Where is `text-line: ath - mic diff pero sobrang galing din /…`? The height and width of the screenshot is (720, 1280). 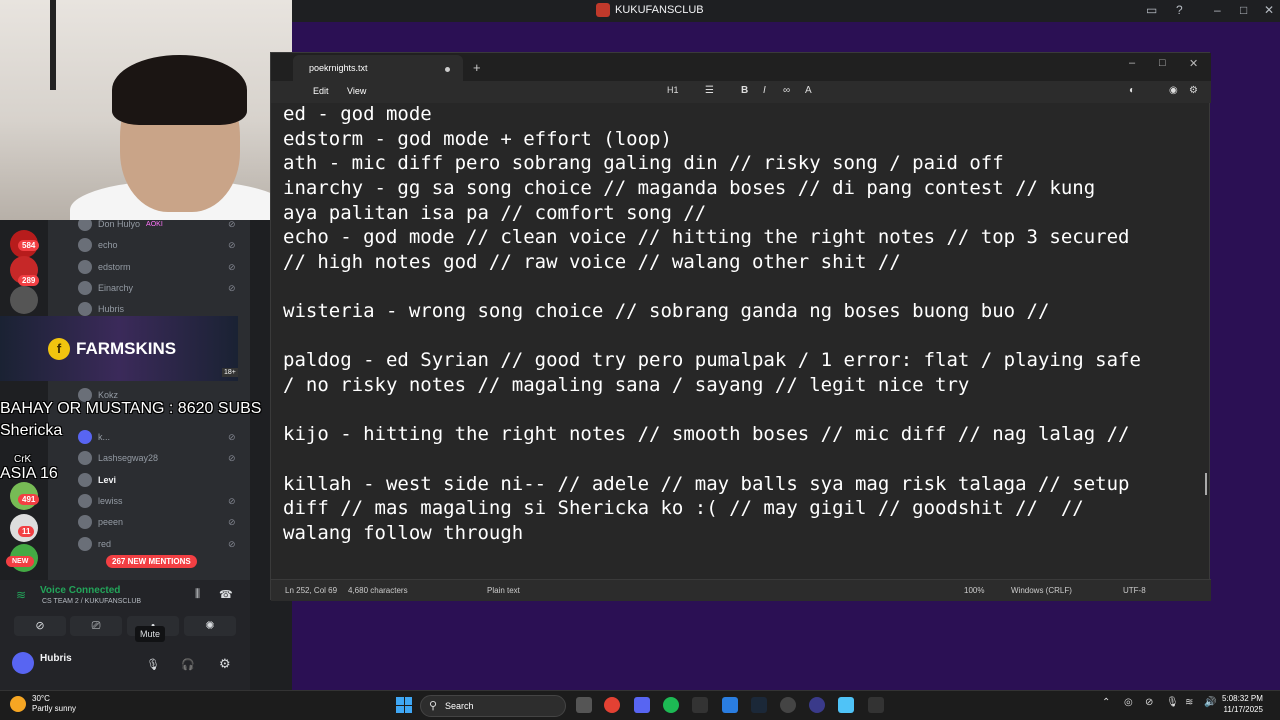 text-line: ath - mic diff pero sobrang galing din /… is located at coordinates (643, 163).